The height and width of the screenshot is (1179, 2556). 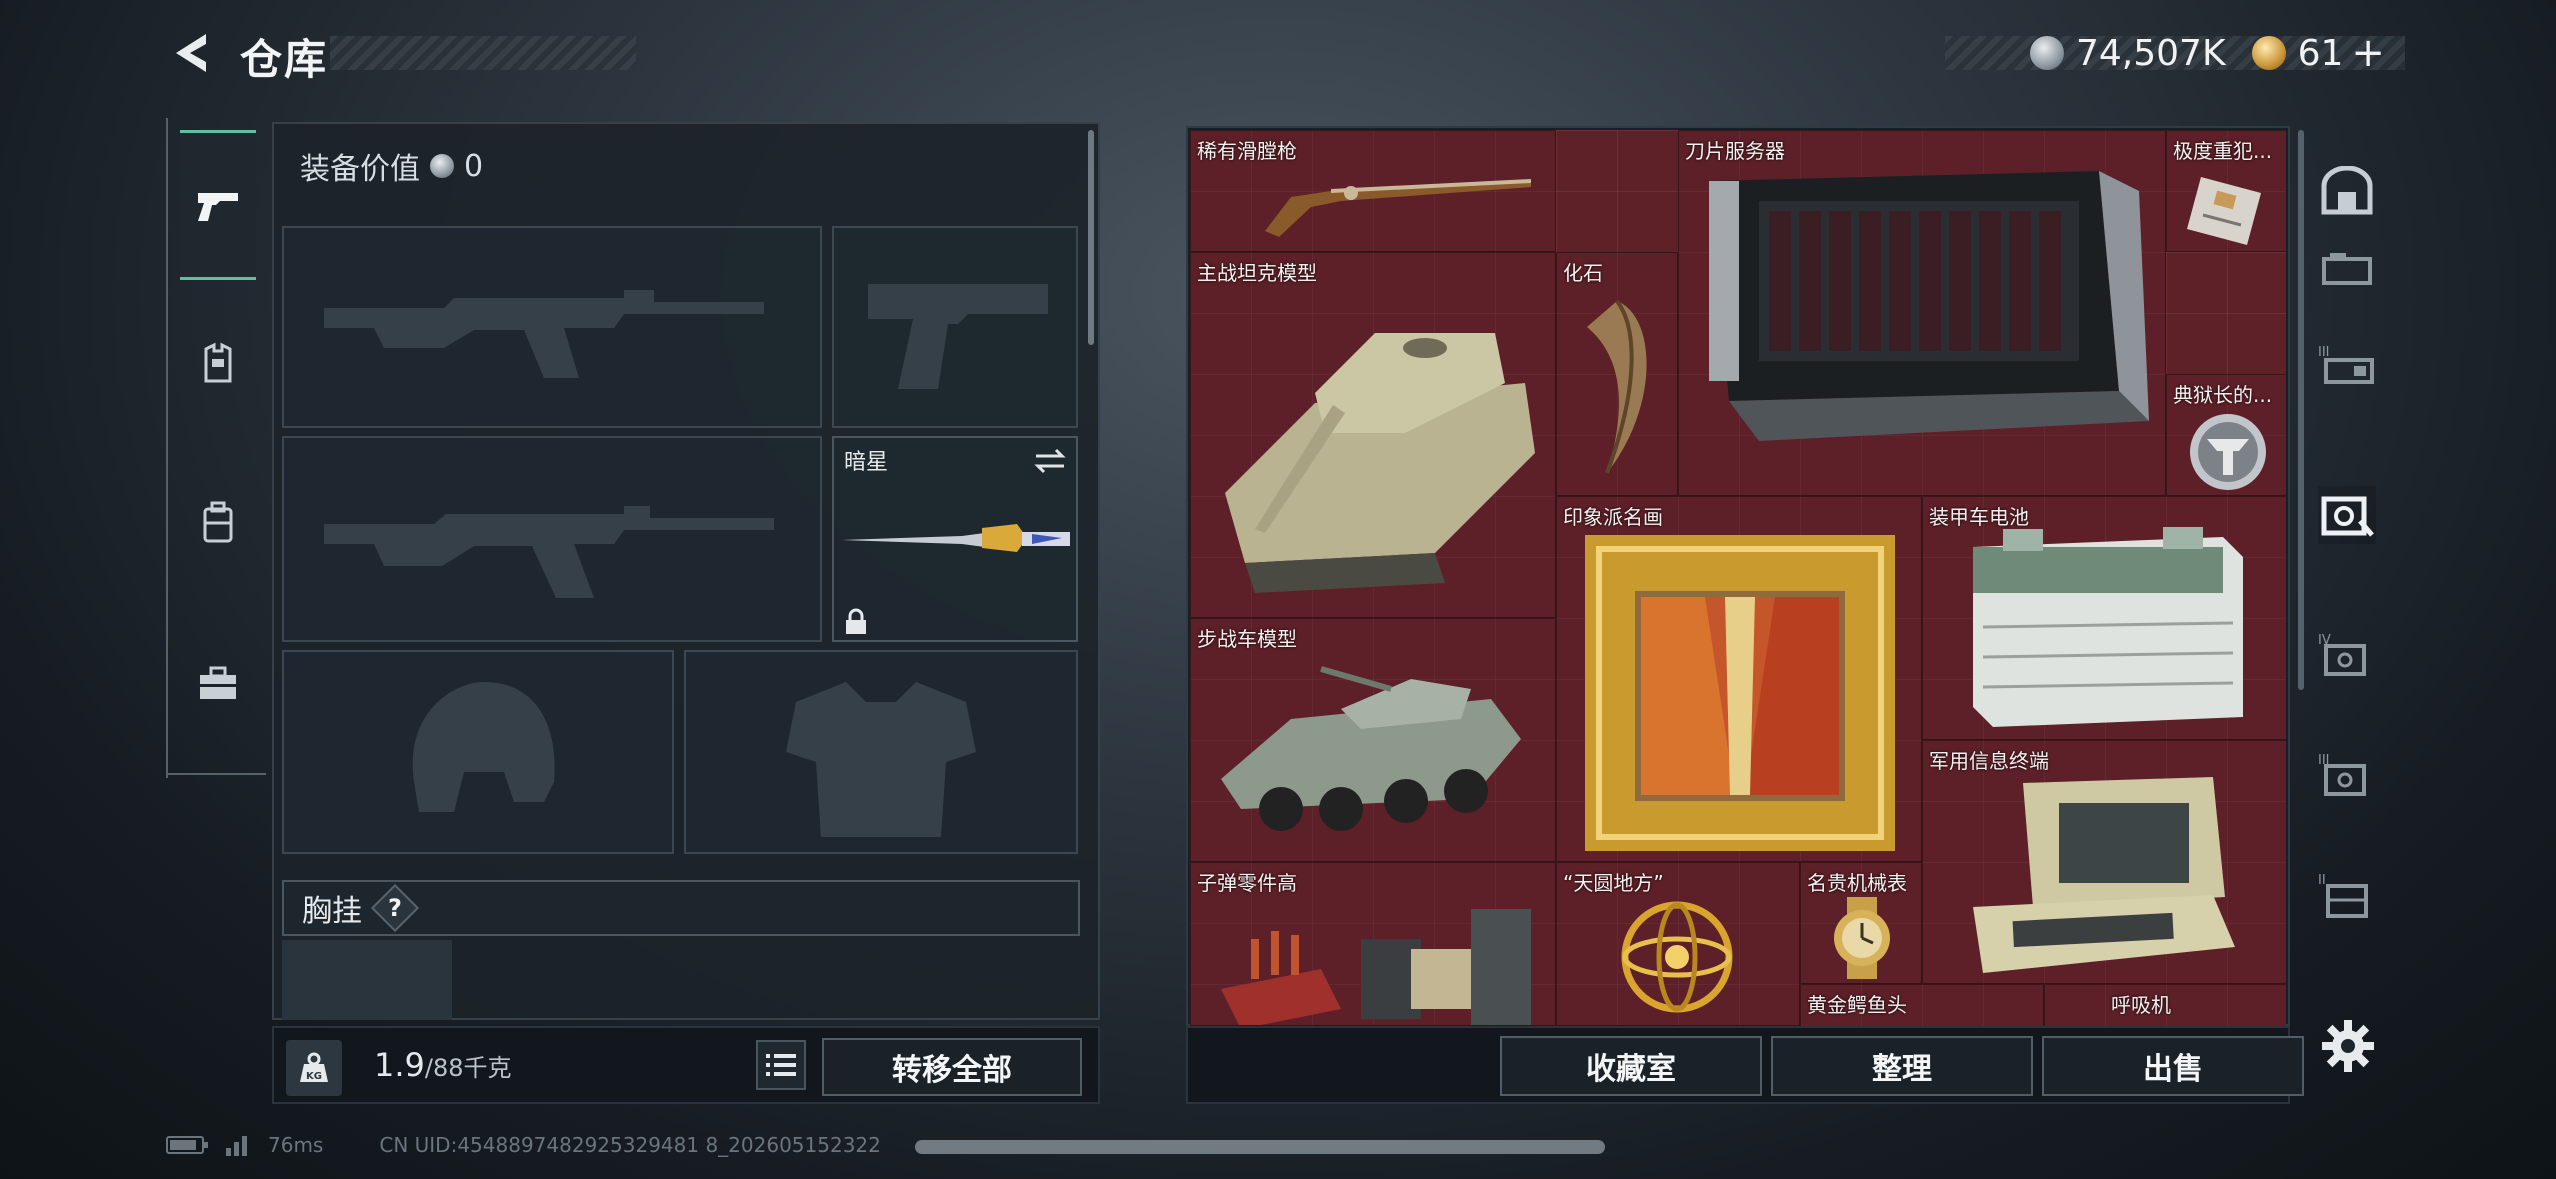 What do you see at coordinates (2104, 875) in the screenshot?
I see `terminal-icon` at bounding box center [2104, 875].